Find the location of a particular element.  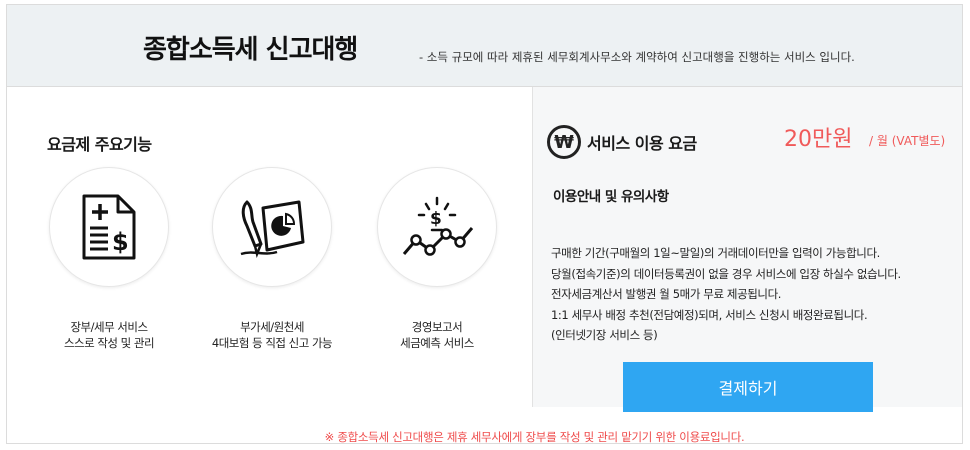

feature-label-line2: 4대보험 등 직접 신고 가능 is located at coordinates (272, 343).